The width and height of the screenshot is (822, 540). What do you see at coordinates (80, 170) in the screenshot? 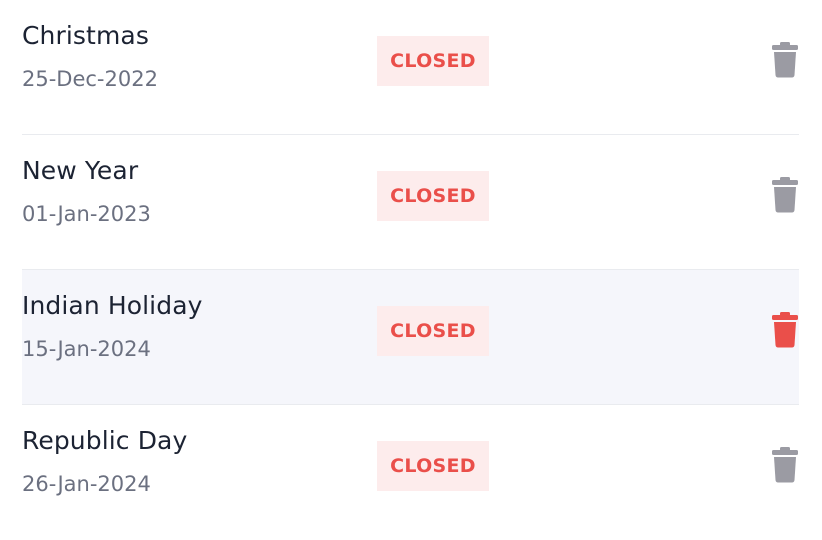
I see `holiday-name: New Year` at bounding box center [80, 170].